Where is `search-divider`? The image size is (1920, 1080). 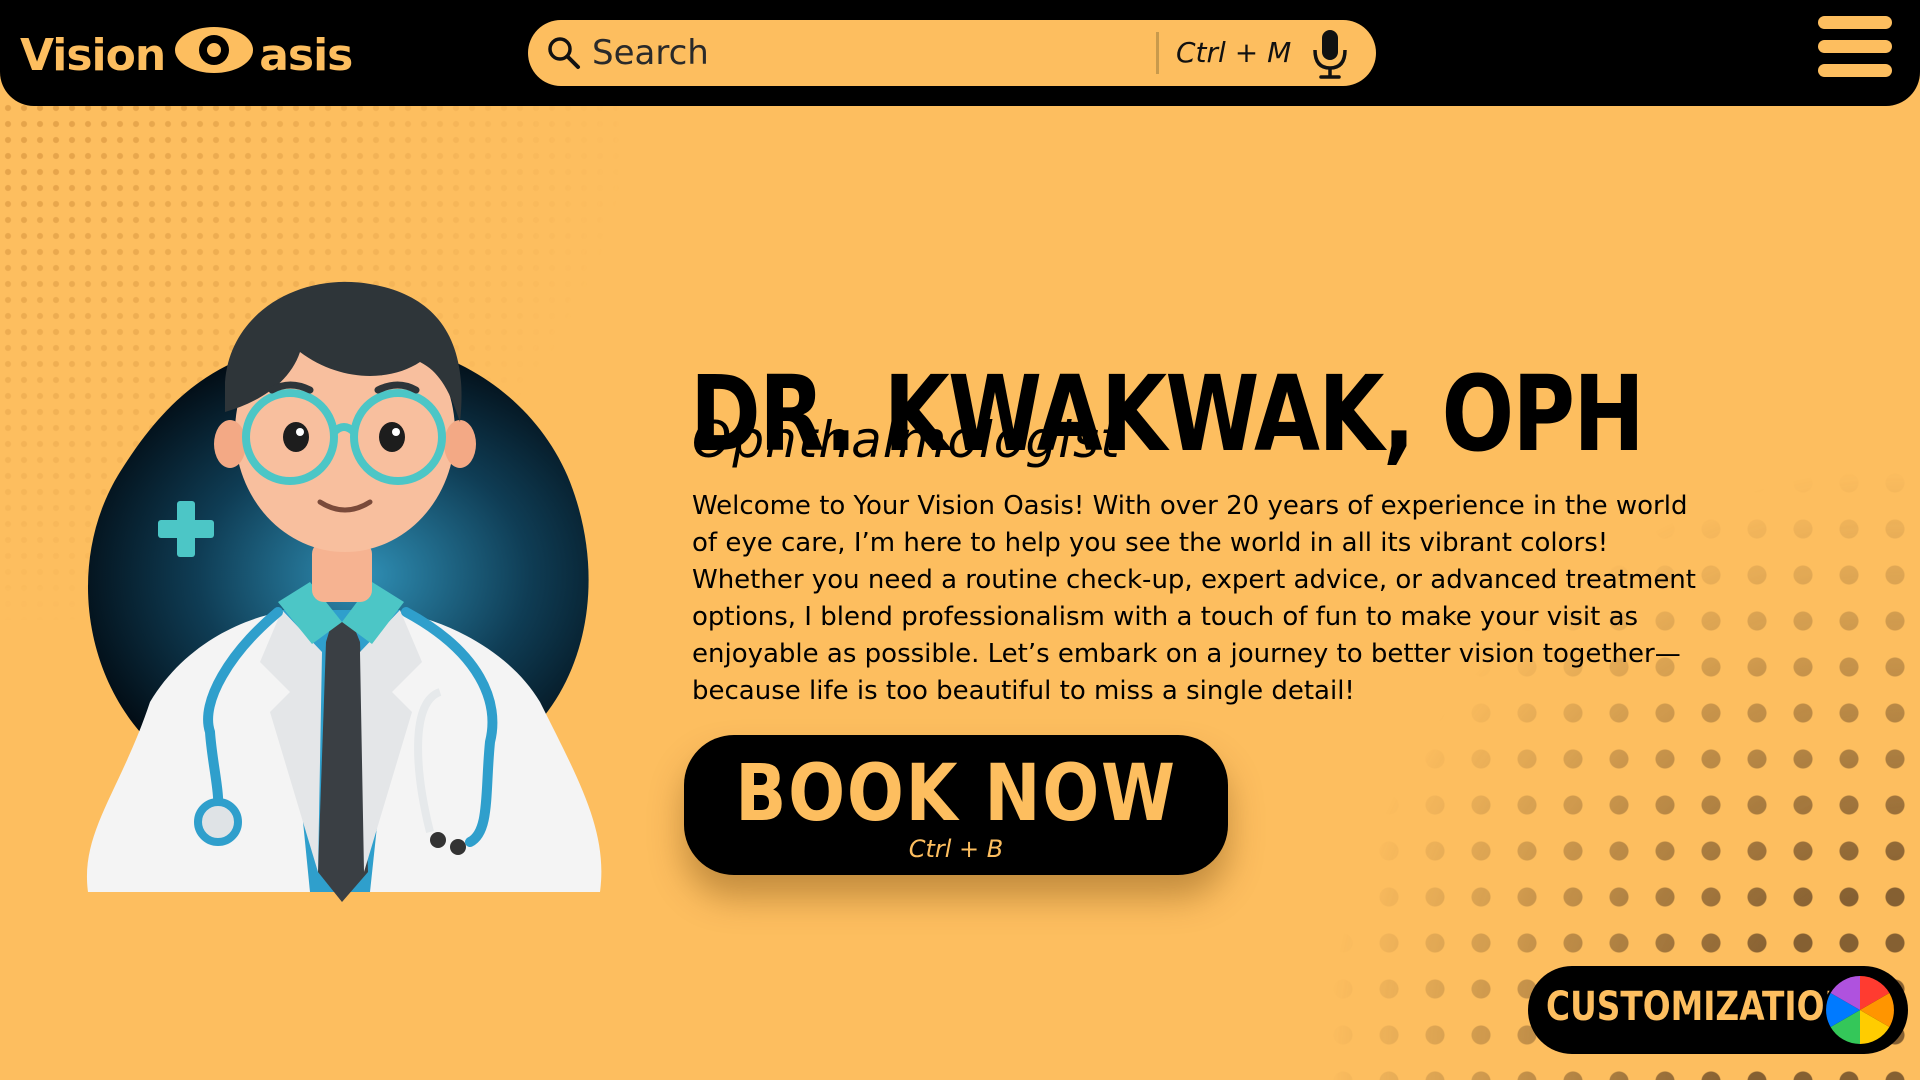
search-divider is located at coordinates (1157, 53).